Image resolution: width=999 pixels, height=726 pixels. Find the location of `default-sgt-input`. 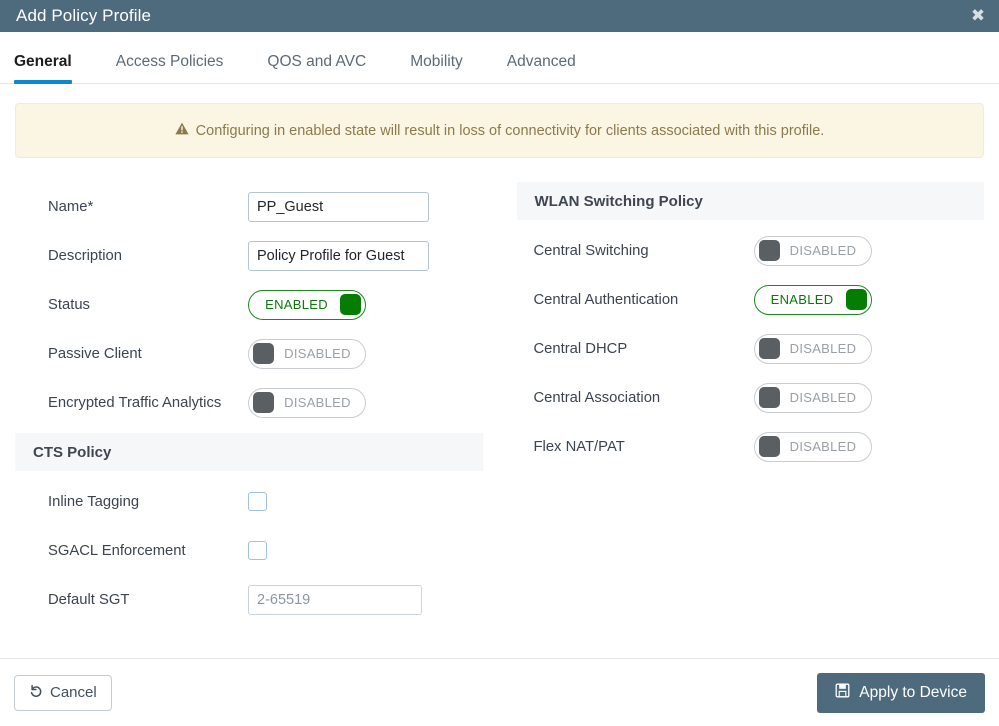

default-sgt-input is located at coordinates (335, 599).